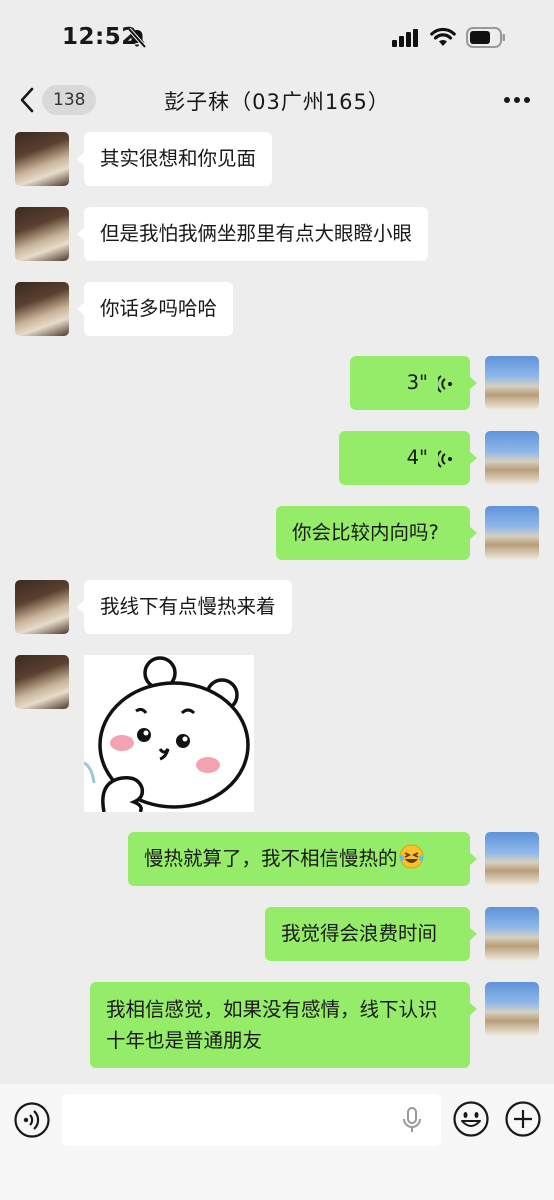  I want to click on message-text: 慢热就算了，我不相信慢热的, so click(271, 858).